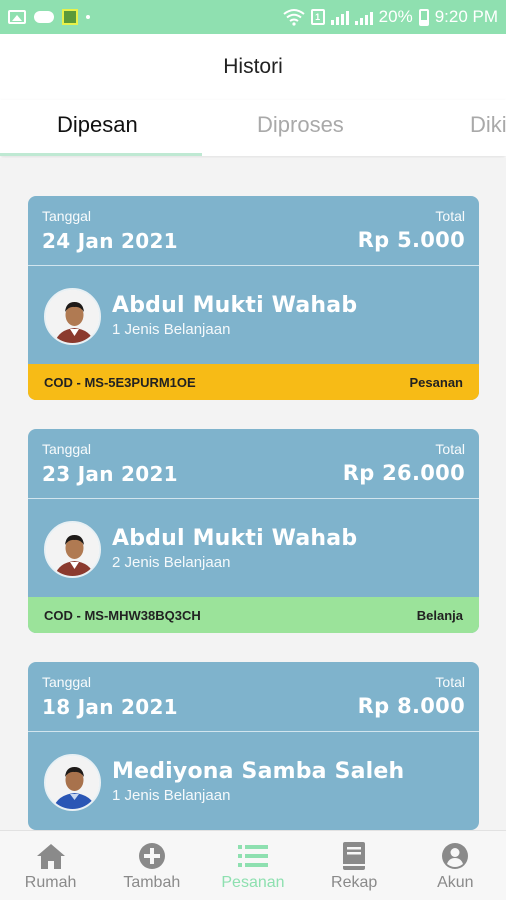 Image resolution: width=506 pixels, height=900 pixels. I want to click on order-total: Rp 8.000, so click(411, 706).